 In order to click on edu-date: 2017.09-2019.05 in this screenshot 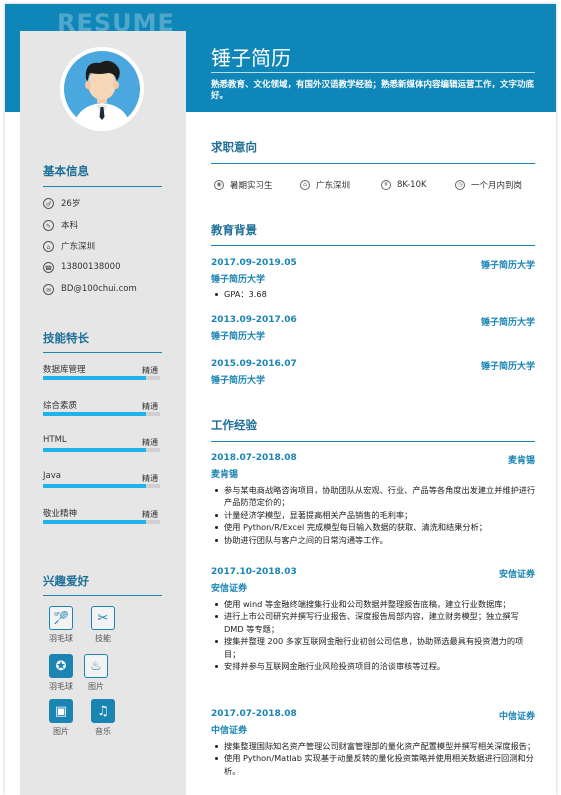, I will do `click(254, 263)`.